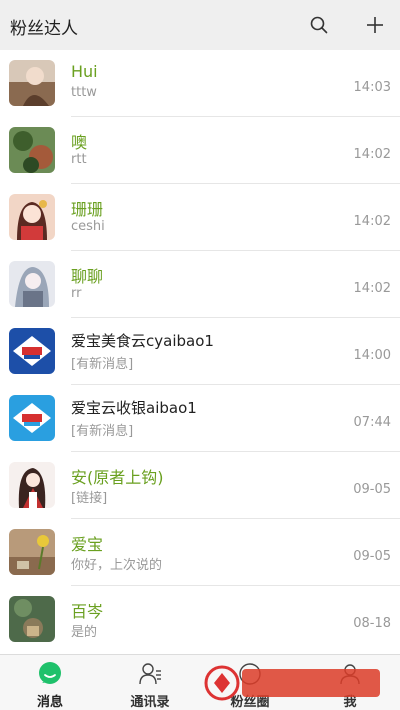 Image resolution: width=400 pixels, height=710 pixels. What do you see at coordinates (84, 632) in the screenshot?
I see `chat-preview: 是的` at bounding box center [84, 632].